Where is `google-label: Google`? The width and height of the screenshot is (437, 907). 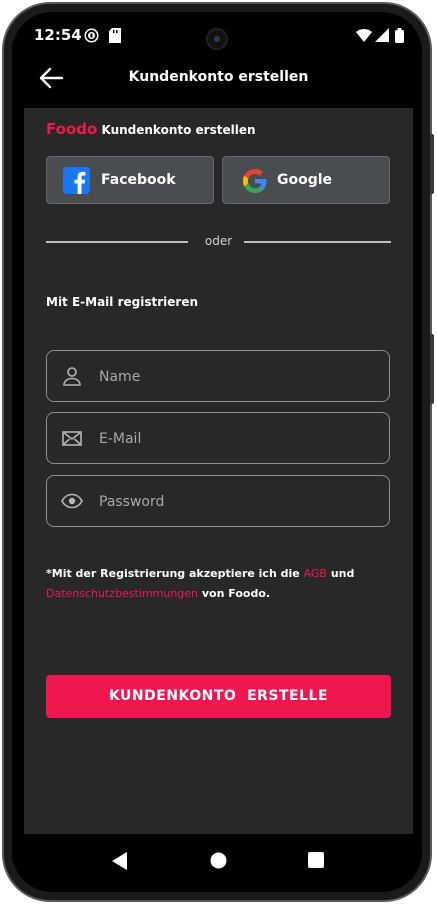 google-label: Google is located at coordinates (305, 180).